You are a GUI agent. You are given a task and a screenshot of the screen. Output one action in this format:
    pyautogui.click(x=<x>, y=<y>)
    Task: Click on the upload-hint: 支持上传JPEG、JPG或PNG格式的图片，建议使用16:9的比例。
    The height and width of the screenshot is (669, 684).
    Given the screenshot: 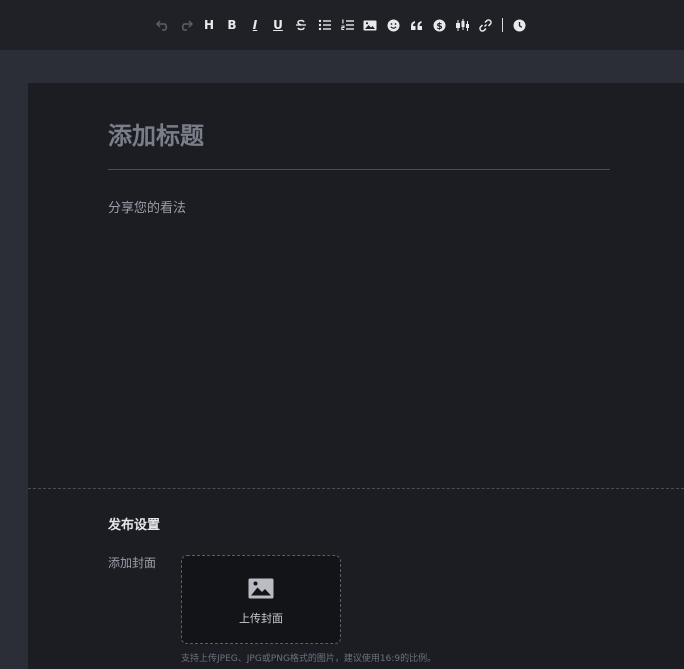 What is the action you would take?
    pyautogui.click(x=309, y=659)
    